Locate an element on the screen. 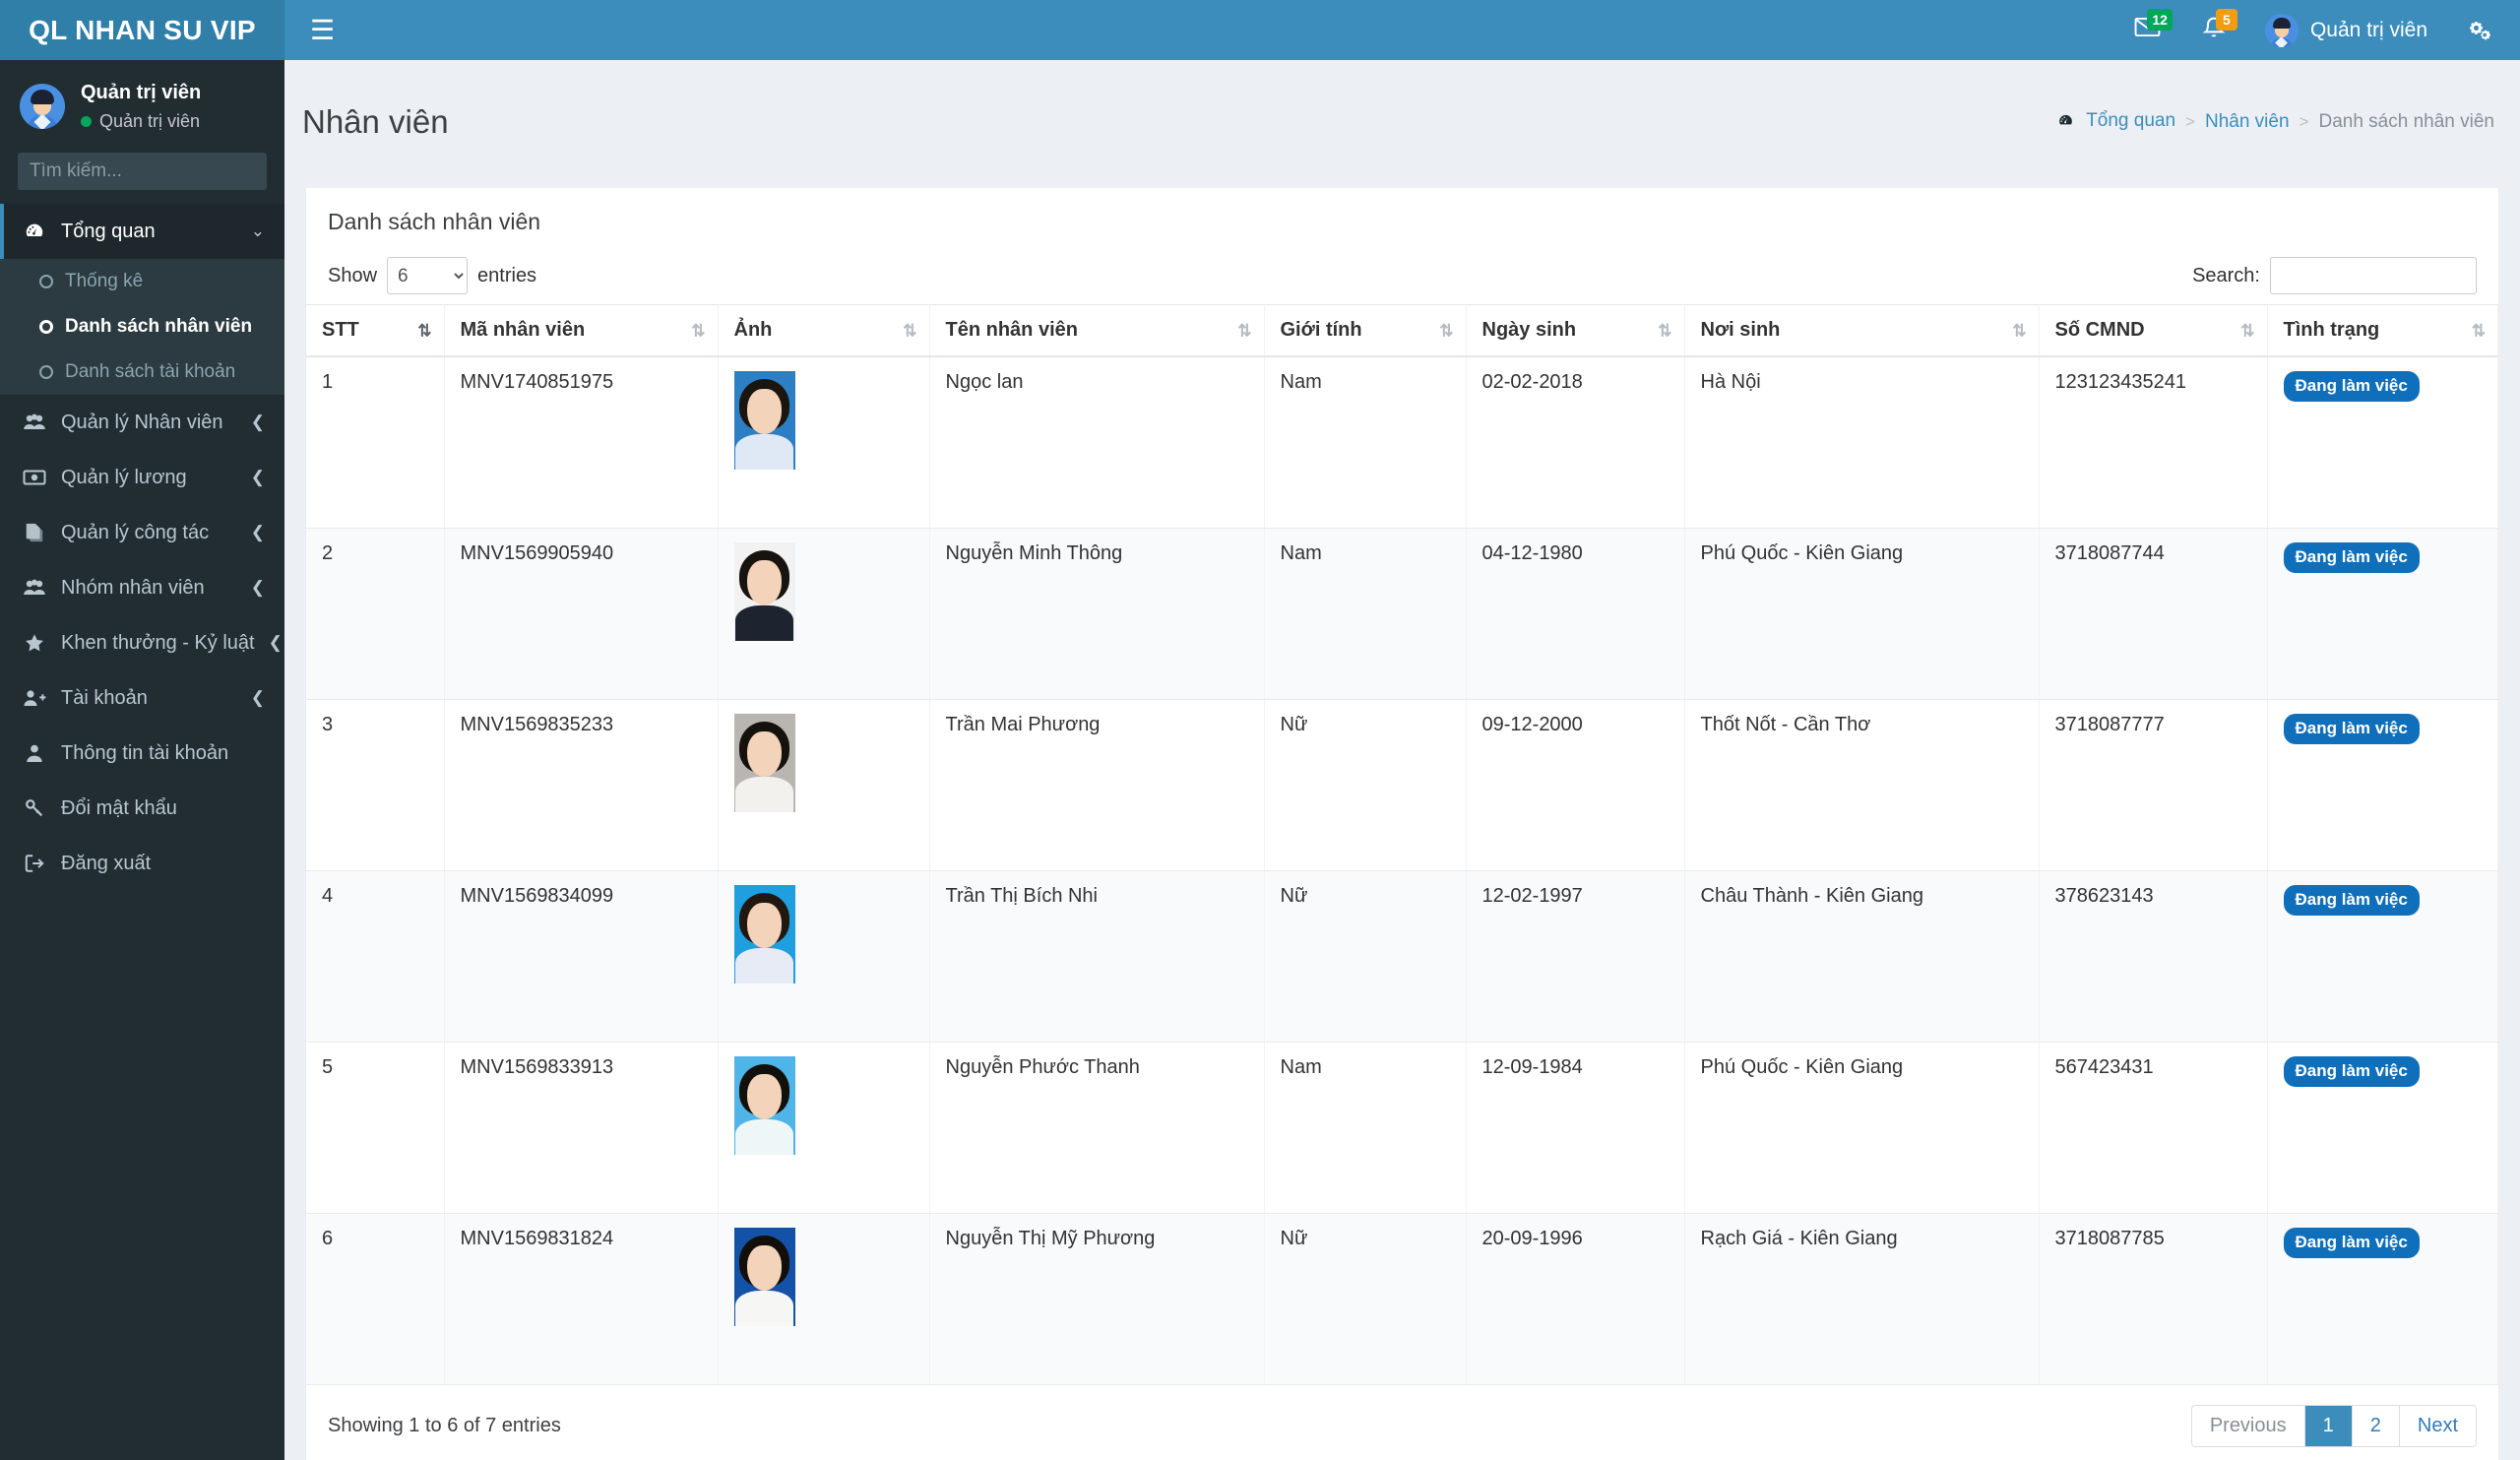 This screenshot has width=2520, height=1460. cell-ten-nhan-vien: Nguyễn Phước Thanh is located at coordinates (1097, 1128).